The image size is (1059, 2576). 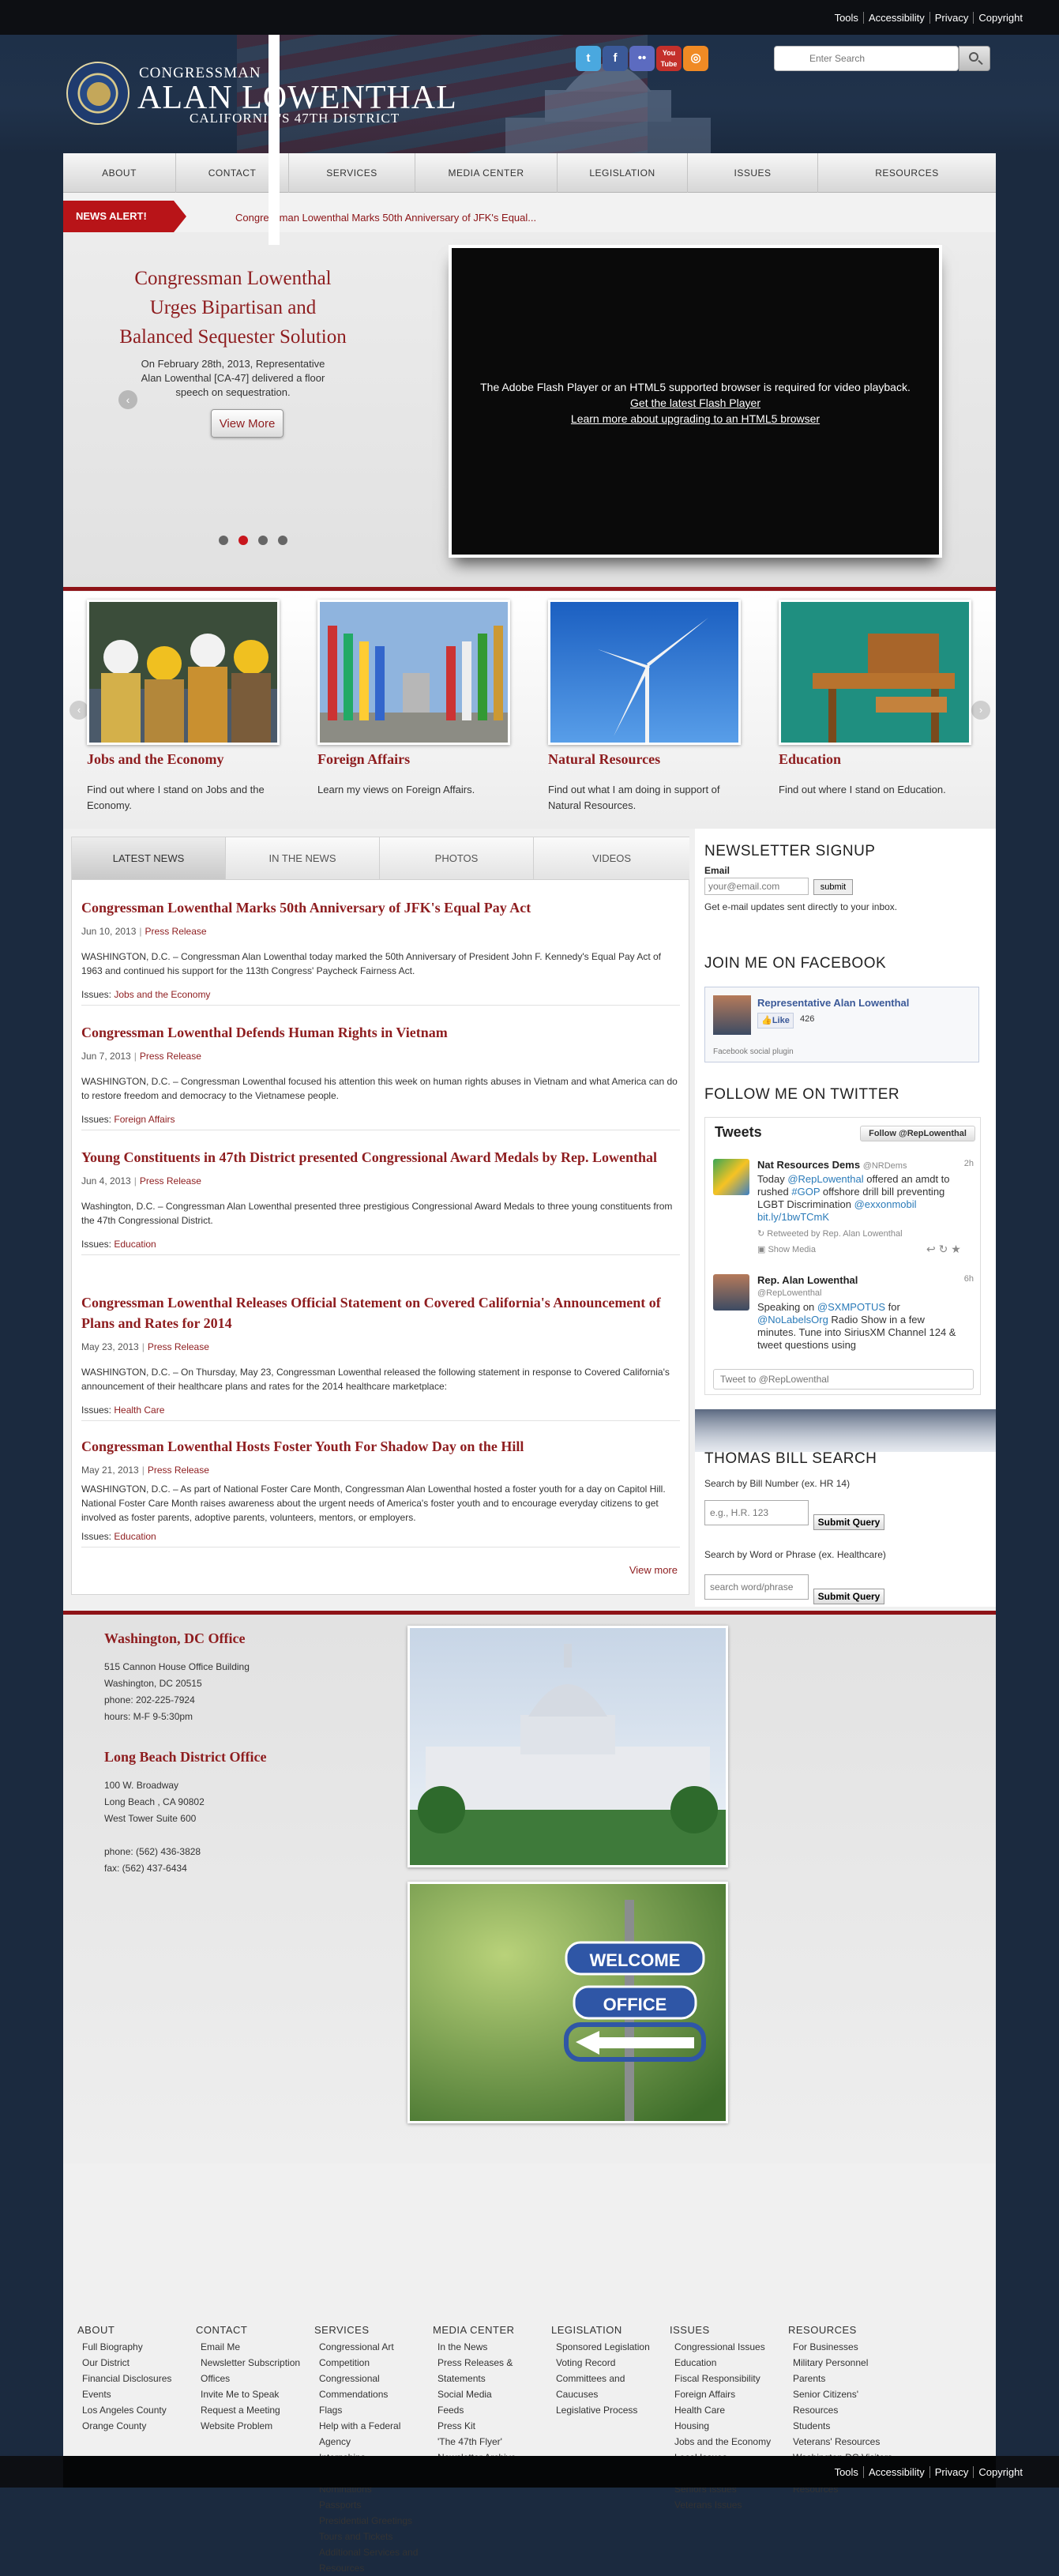 What do you see at coordinates (695, 403) in the screenshot?
I see `flash-player-link: Get the latest Flash Player` at bounding box center [695, 403].